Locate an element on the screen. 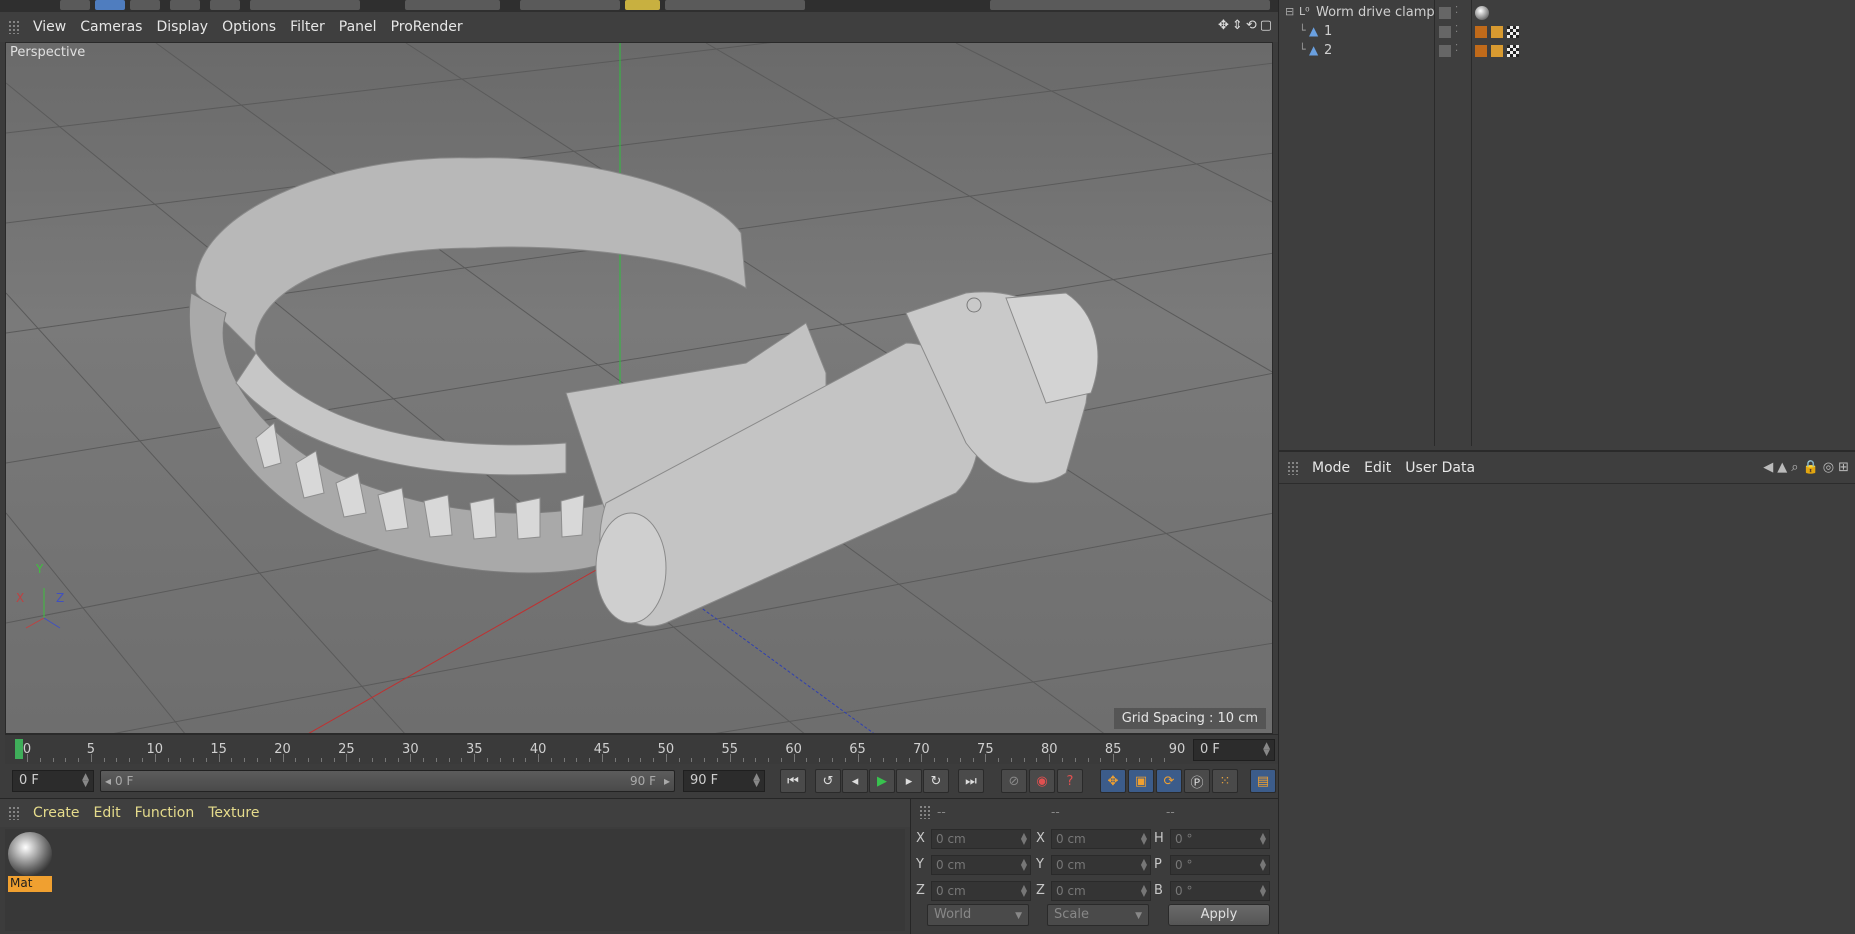  menu-function: Function is located at coordinates (165, 813).